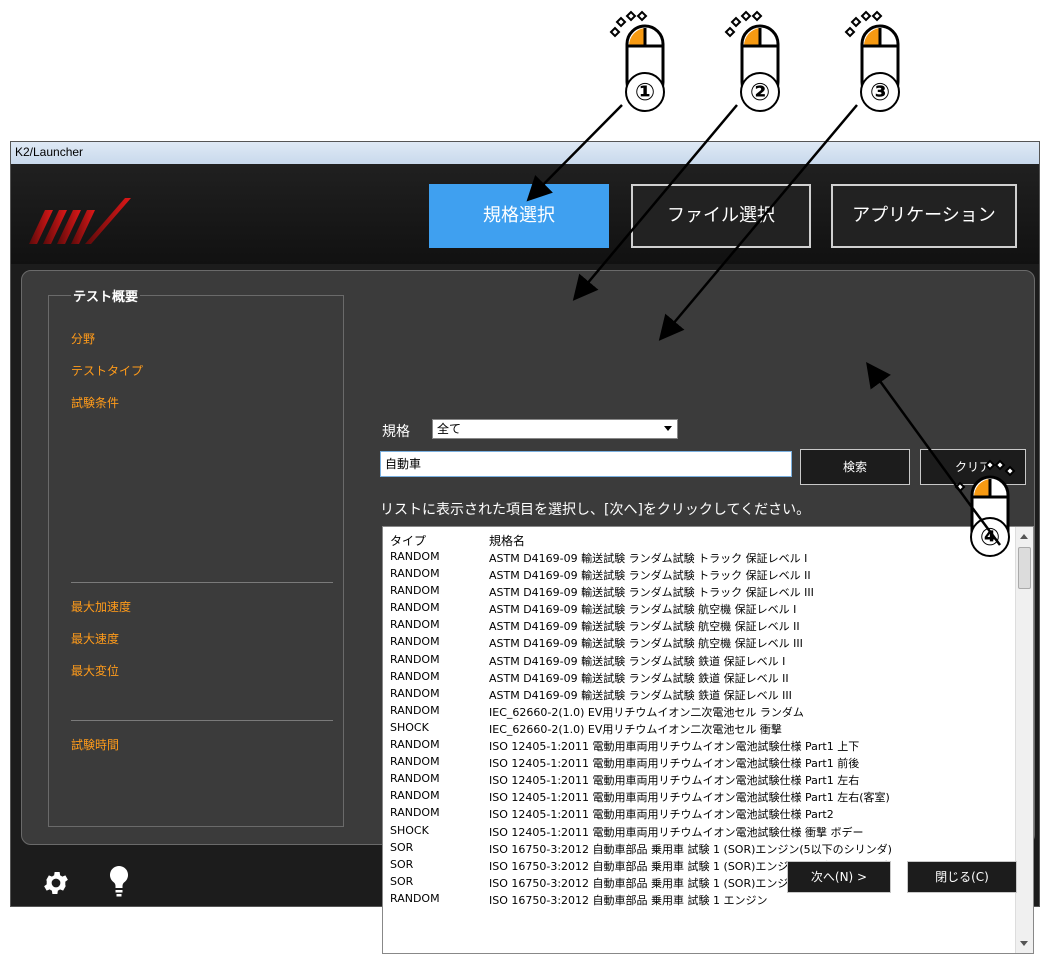  What do you see at coordinates (645, 92) in the screenshot?
I see `callout-number: ①` at bounding box center [645, 92].